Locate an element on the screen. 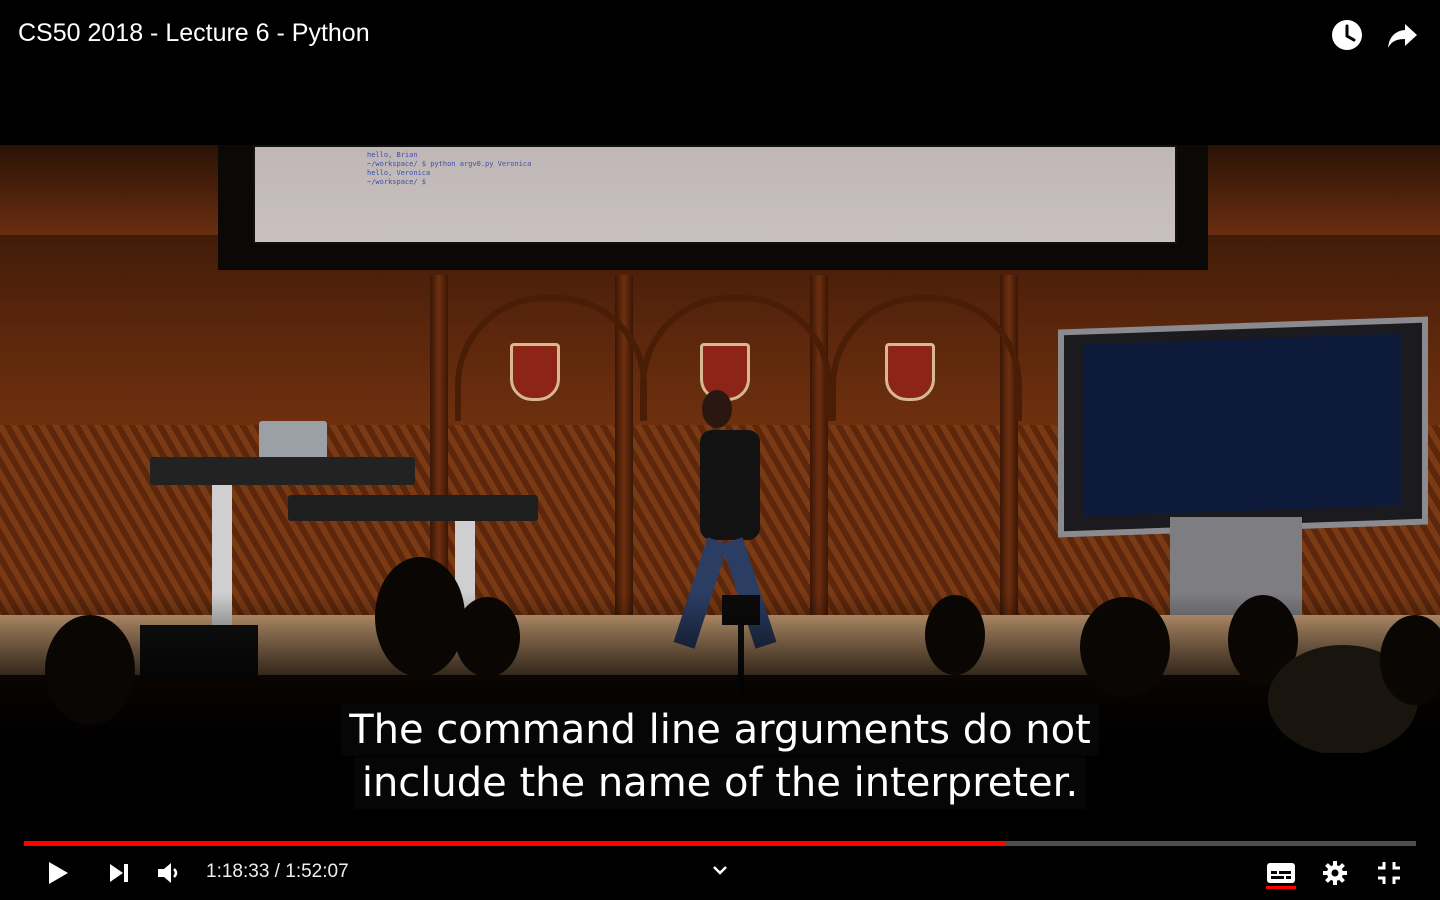  progress-bar is located at coordinates (720, 843).